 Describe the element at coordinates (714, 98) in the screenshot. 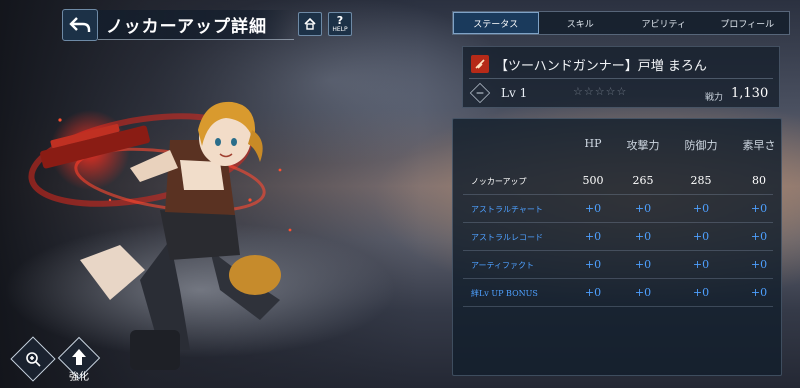

I see `power-label: 戦力` at that location.